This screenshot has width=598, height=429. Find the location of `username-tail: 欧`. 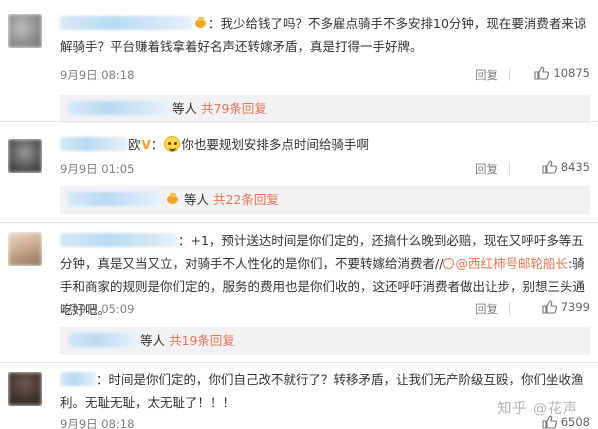

username-tail: 欧 is located at coordinates (134, 144).